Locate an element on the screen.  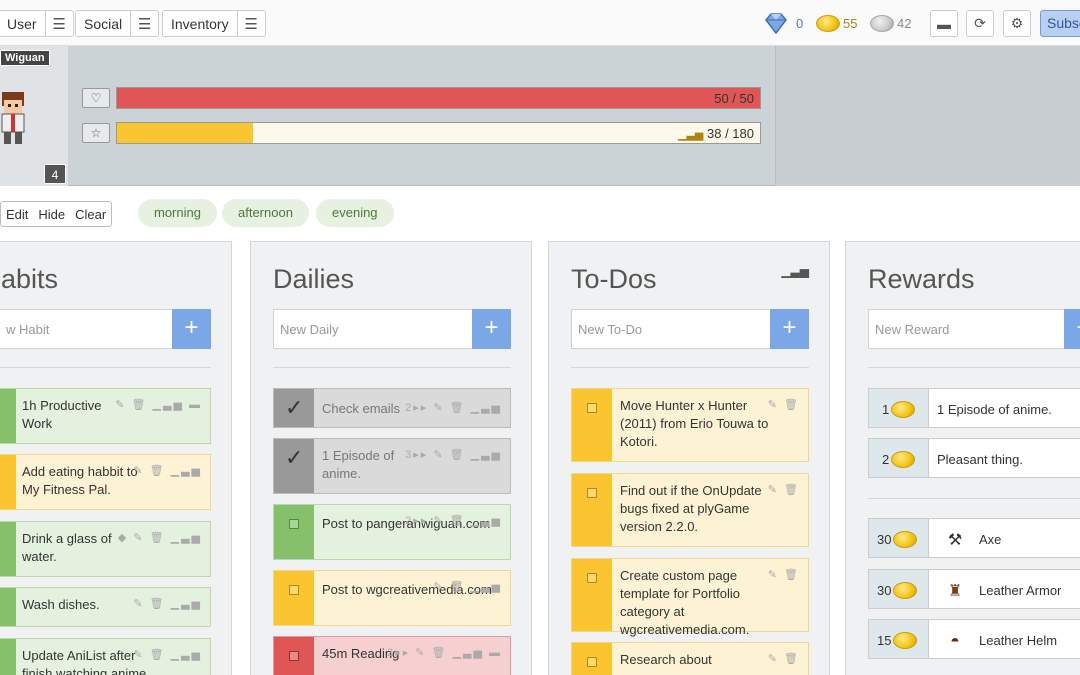
gear-item: 30 ♜ Leather Armor is located at coordinates (974, 589).